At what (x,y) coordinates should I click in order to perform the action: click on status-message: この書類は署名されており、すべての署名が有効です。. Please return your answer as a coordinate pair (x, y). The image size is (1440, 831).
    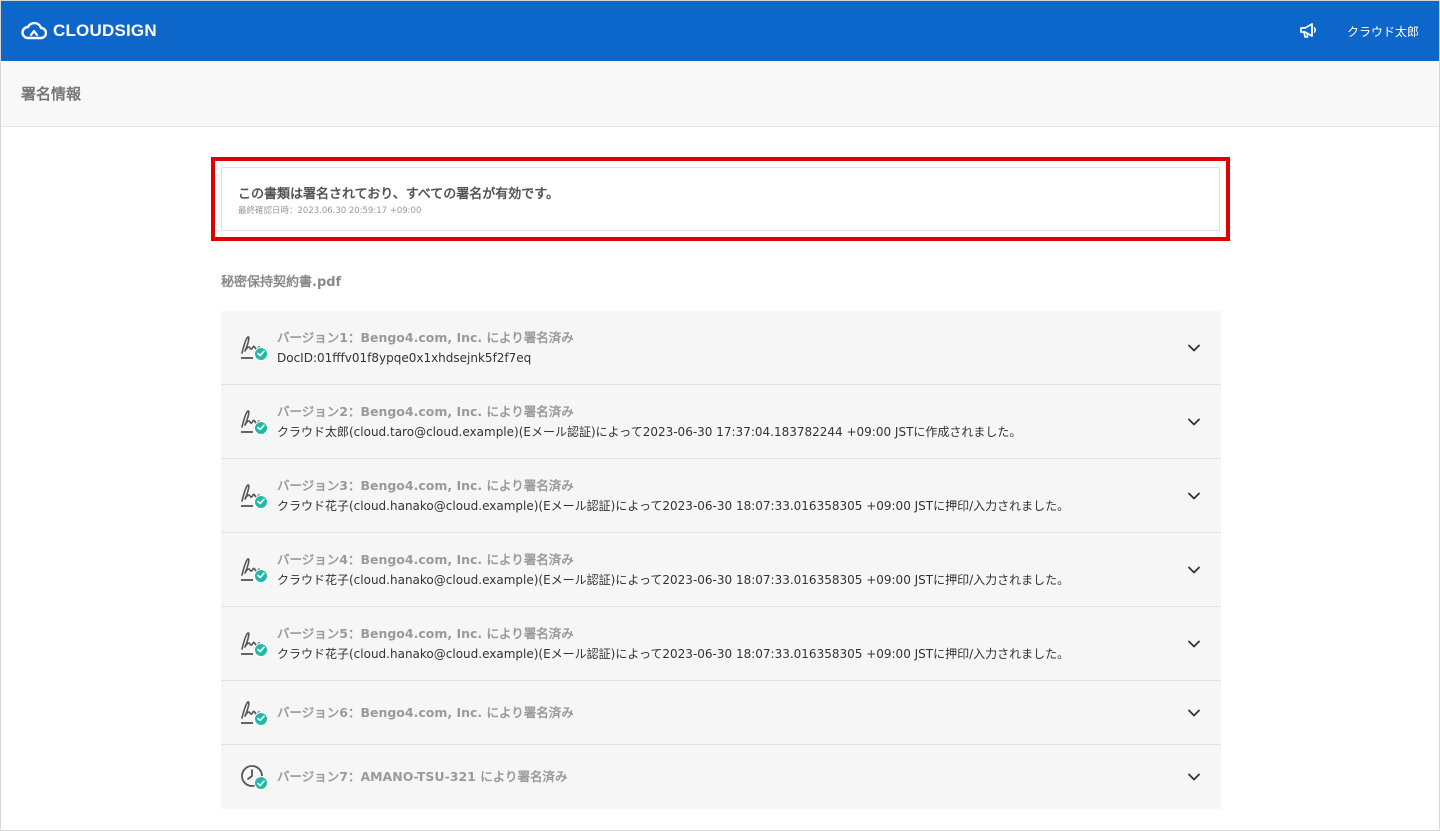
    Looking at the image, I should click on (398, 194).